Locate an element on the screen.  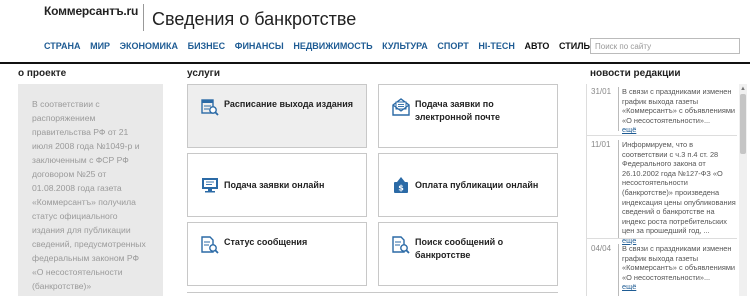
page-title: Сведения о банкротстве is located at coordinates (254, 19).